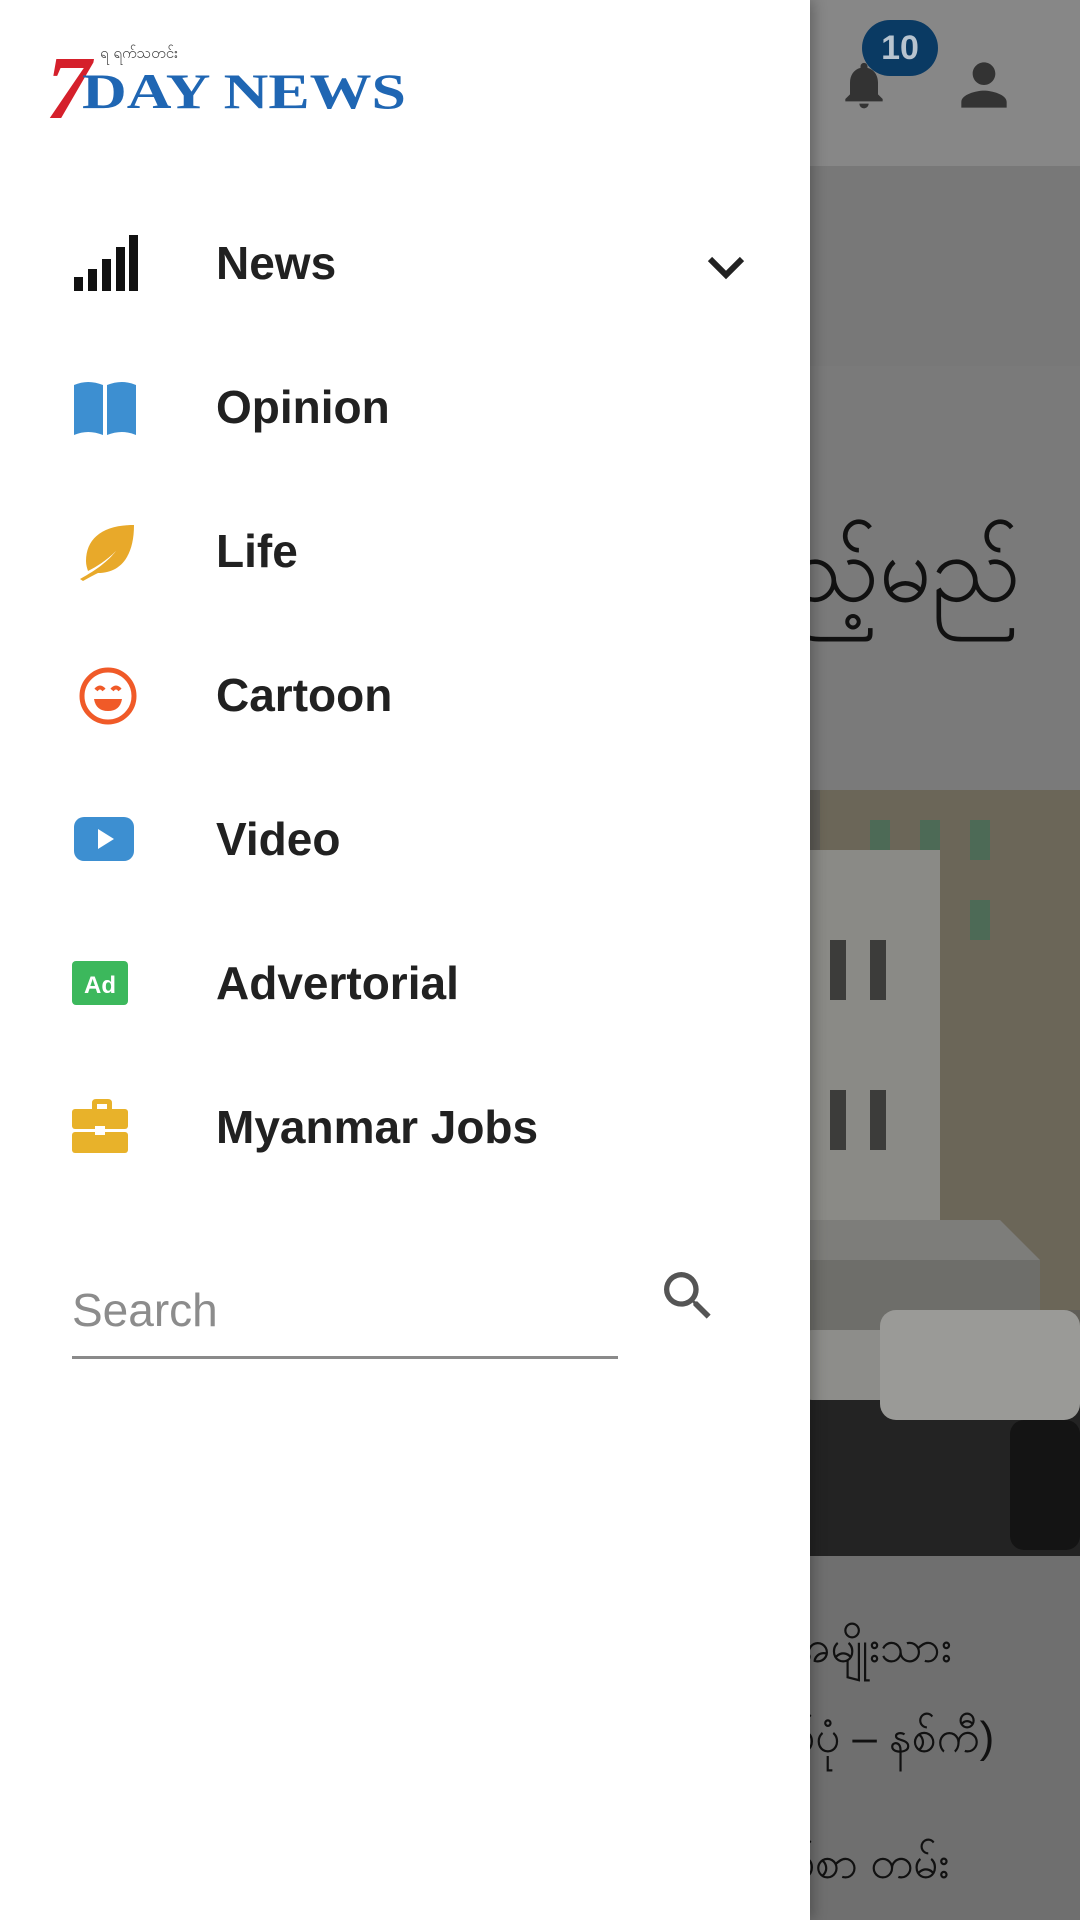  I want to click on menu-label-news: News, so click(276, 263).